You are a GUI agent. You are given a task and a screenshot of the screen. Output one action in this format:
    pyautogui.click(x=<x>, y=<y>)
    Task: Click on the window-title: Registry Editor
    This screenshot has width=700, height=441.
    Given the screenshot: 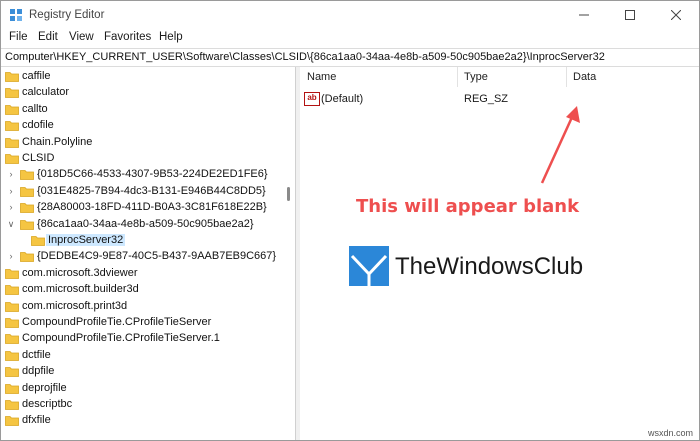 What is the action you would take?
    pyautogui.click(x=67, y=15)
    